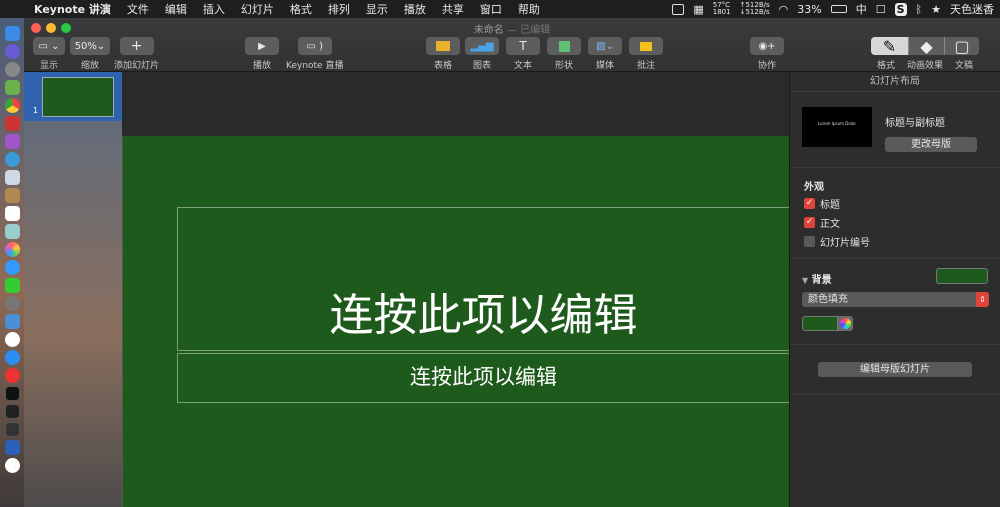 This screenshot has height=507, width=1000. I want to click on text-button: T, so click(523, 46).